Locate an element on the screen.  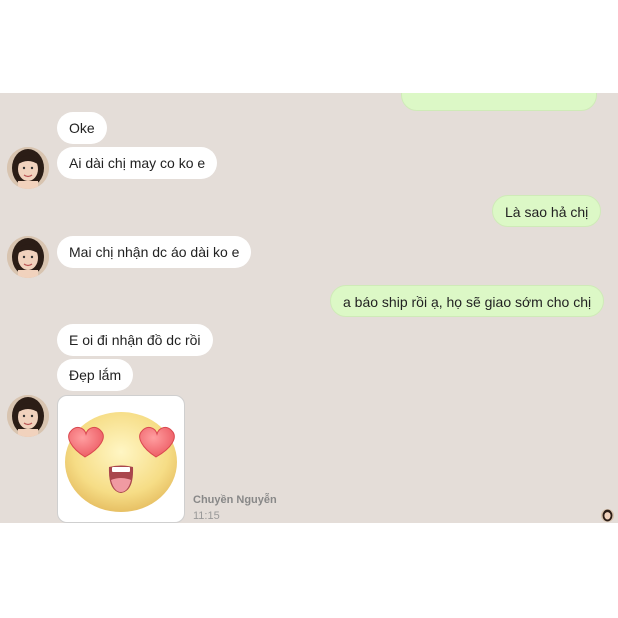
outgoing-message: Là sao hả chị is located at coordinates (547, 211).